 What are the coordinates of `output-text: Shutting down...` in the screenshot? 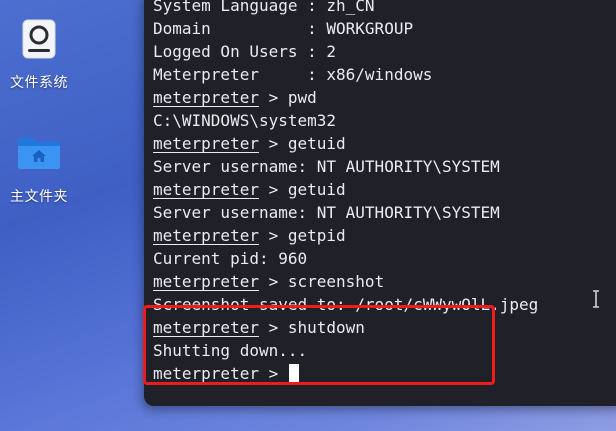 It's located at (230, 350).